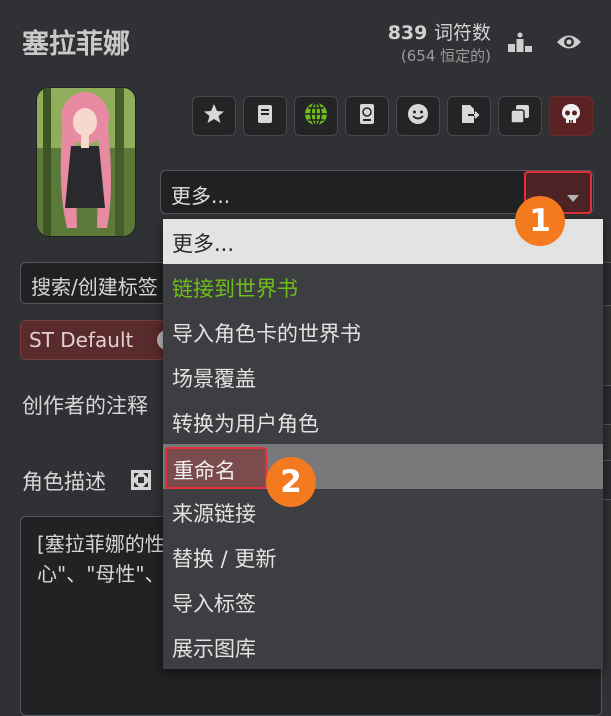 Image resolution: width=611 pixels, height=716 pixels. What do you see at coordinates (462, 33) in the screenshot?
I see `token-unit: 词符数` at bounding box center [462, 33].